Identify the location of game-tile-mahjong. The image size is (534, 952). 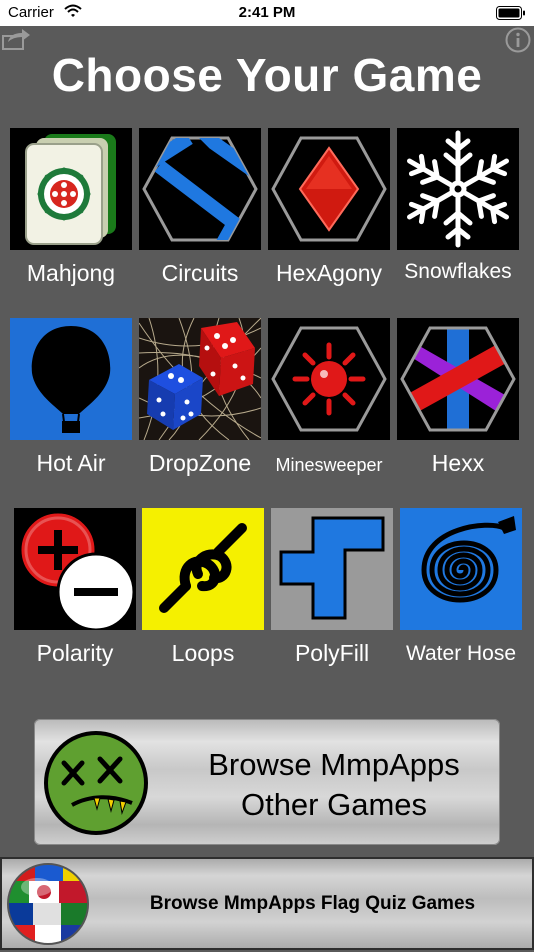
(71, 189).